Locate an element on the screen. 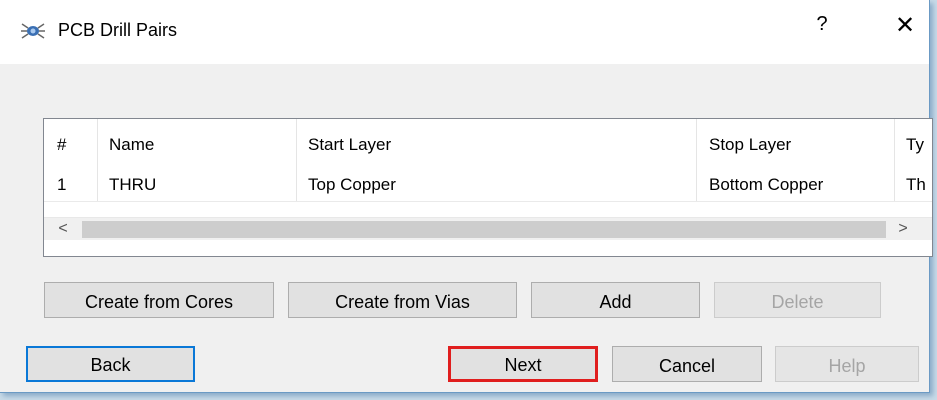 The image size is (937, 400). create-from-cores-button: Create from Cores is located at coordinates (159, 300).